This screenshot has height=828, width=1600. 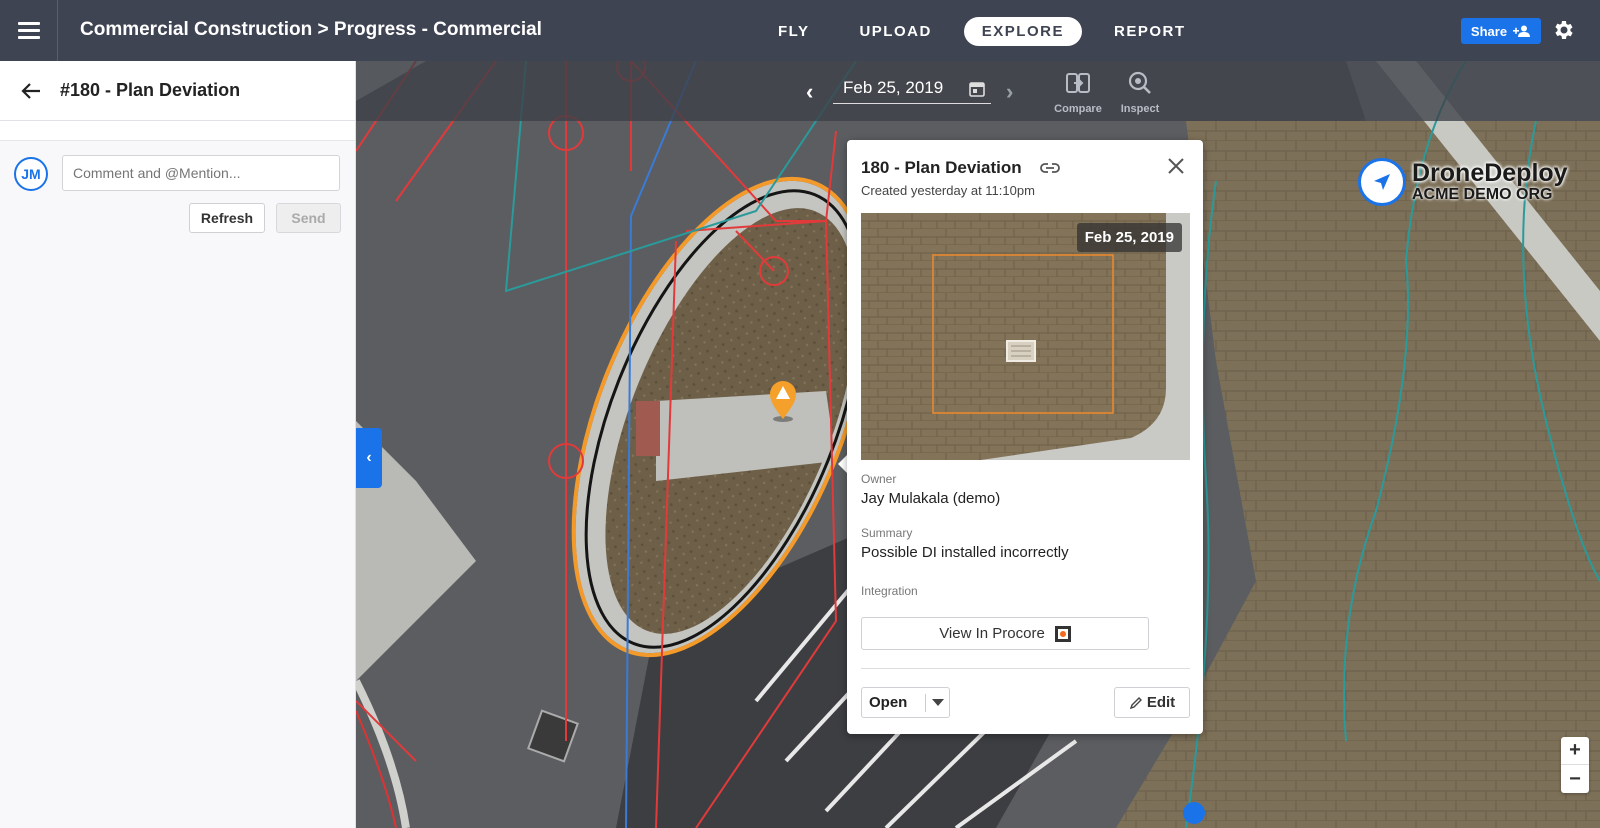 I want to click on caret-down-icon, so click(x=938, y=702).